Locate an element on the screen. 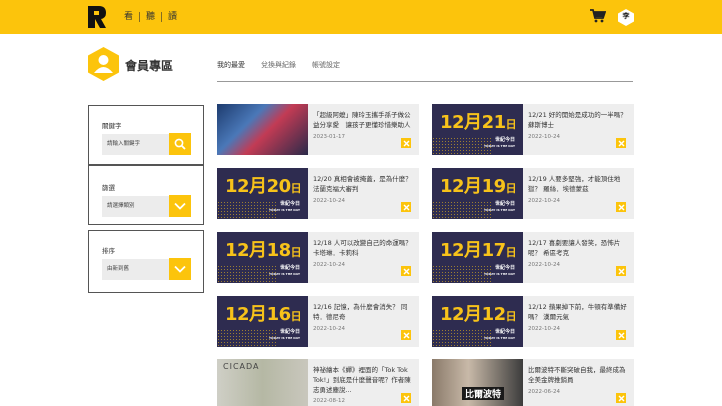 This screenshot has width=722, height=406. card-title: 12/12 蘋果掉下前，牛頓有準備好嗎？ 漢爾元氣 is located at coordinates (578, 312).